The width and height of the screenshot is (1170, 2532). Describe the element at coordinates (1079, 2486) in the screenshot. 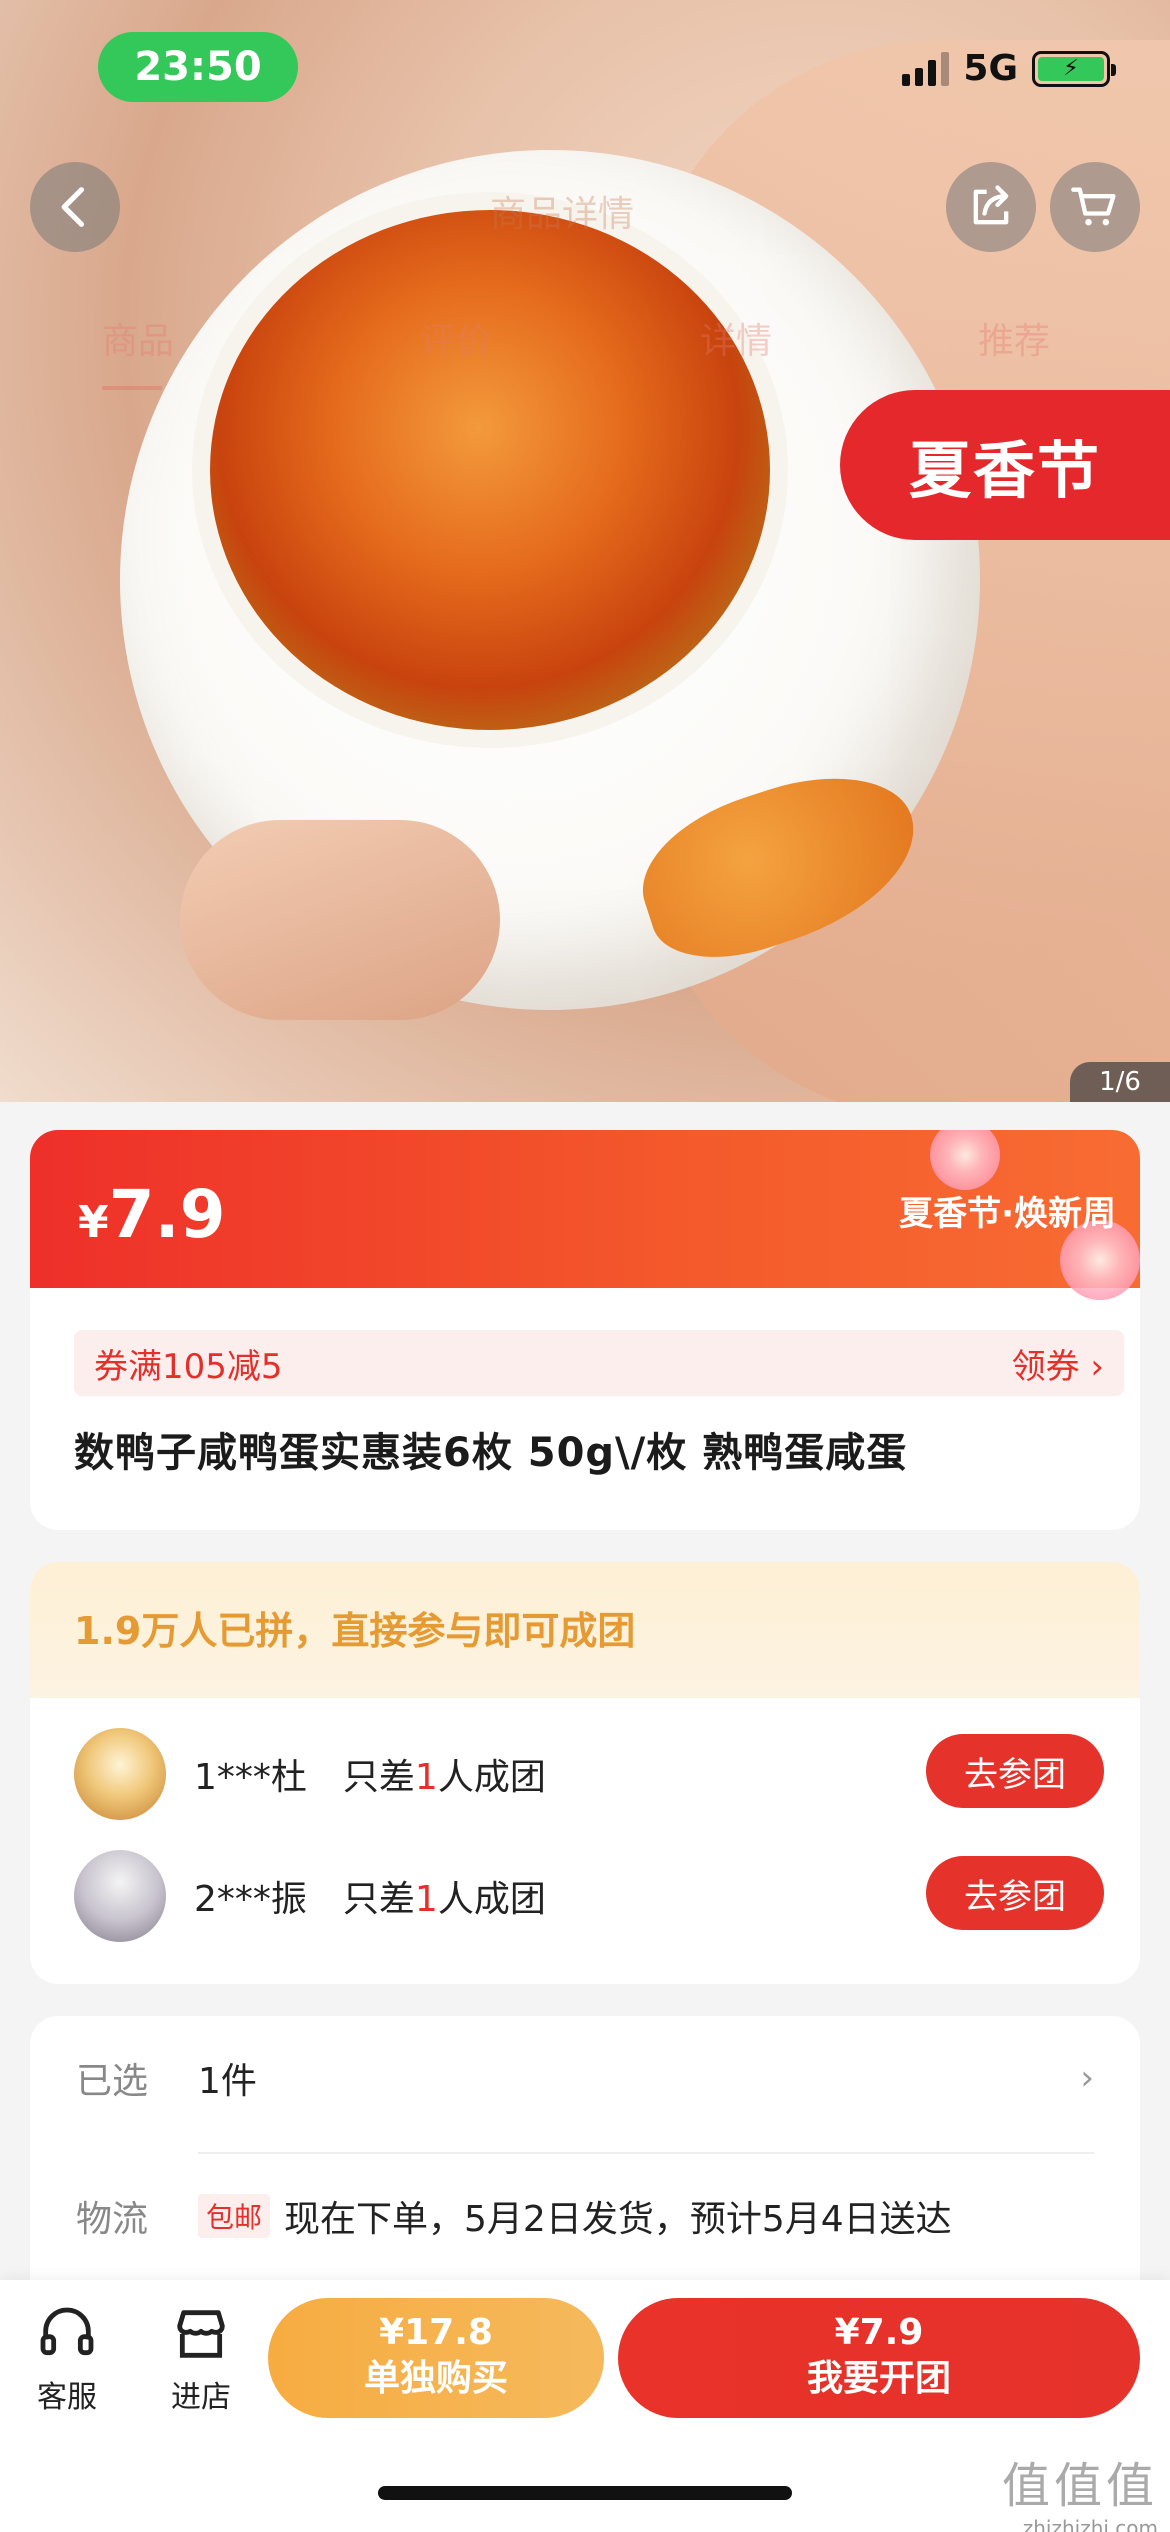

I see `watermark-logo: 值值值` at that location.